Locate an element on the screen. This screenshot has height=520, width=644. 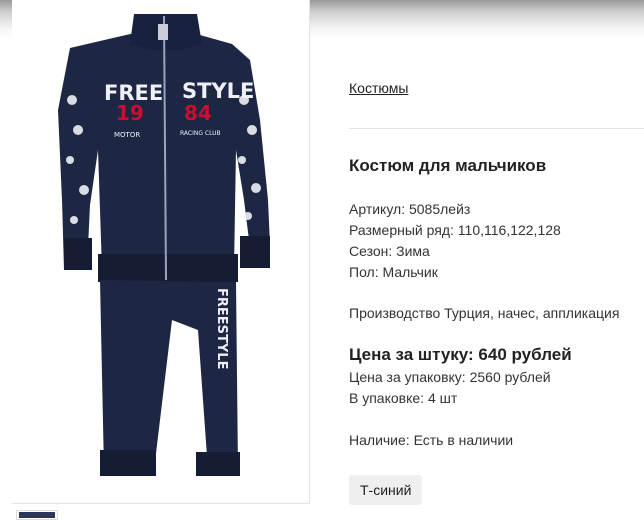
zipper-pull is located at coordinates (163, 32).